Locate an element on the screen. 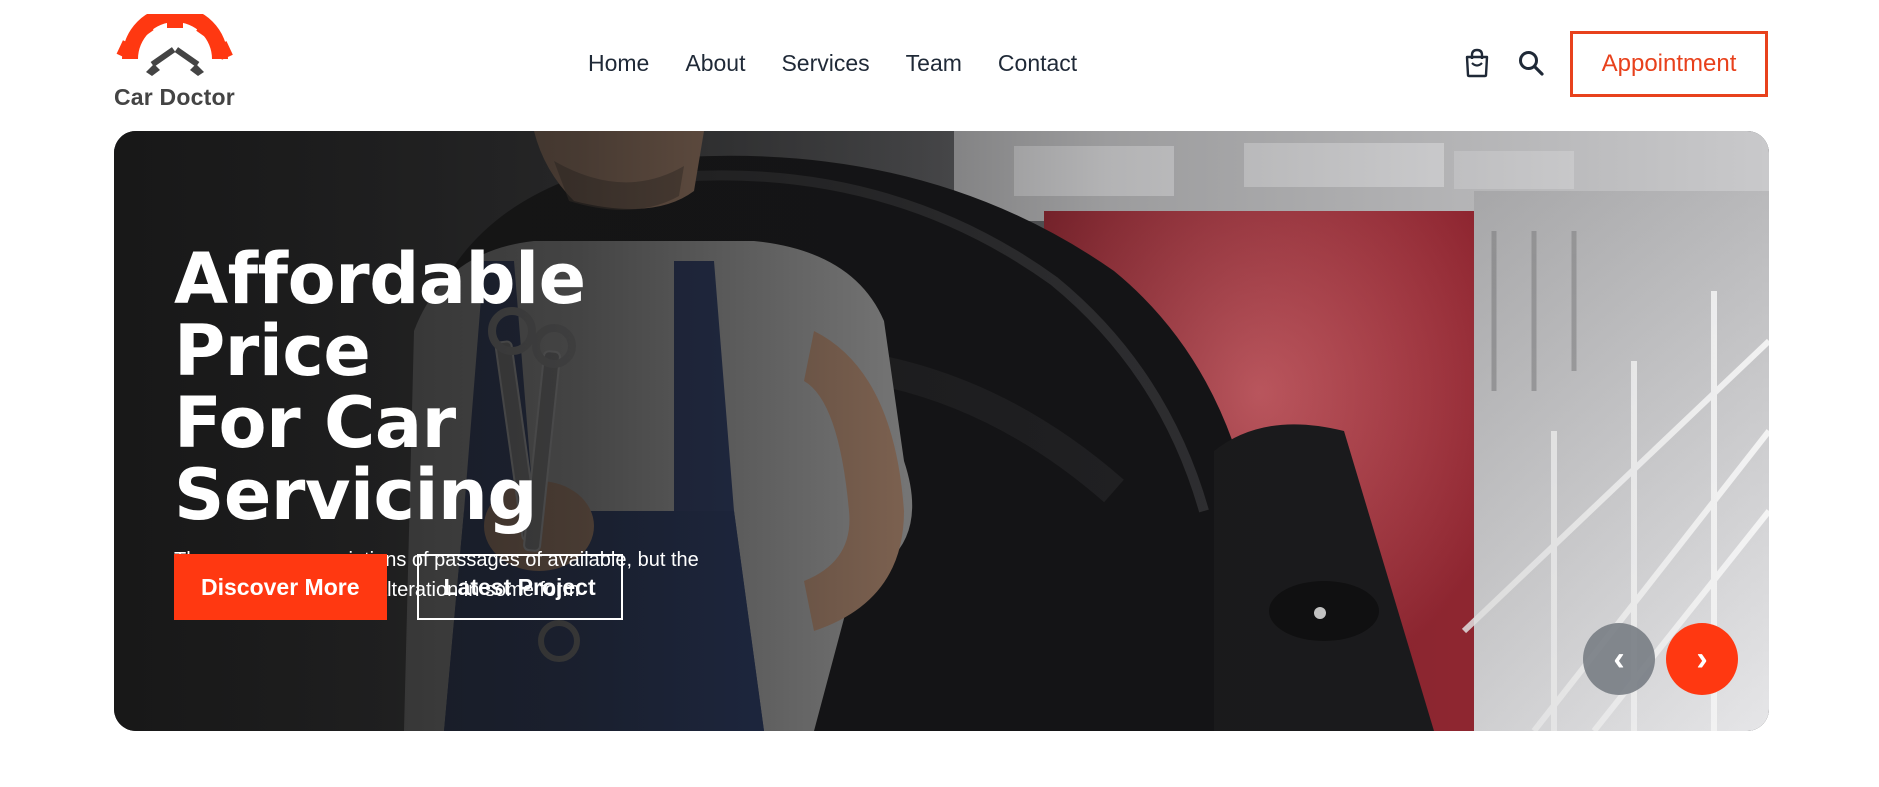 The height and width of the screenshot is (787, 1879). hero-title: Affordable Price For Car Servicing is located at coordinates (484, 387).